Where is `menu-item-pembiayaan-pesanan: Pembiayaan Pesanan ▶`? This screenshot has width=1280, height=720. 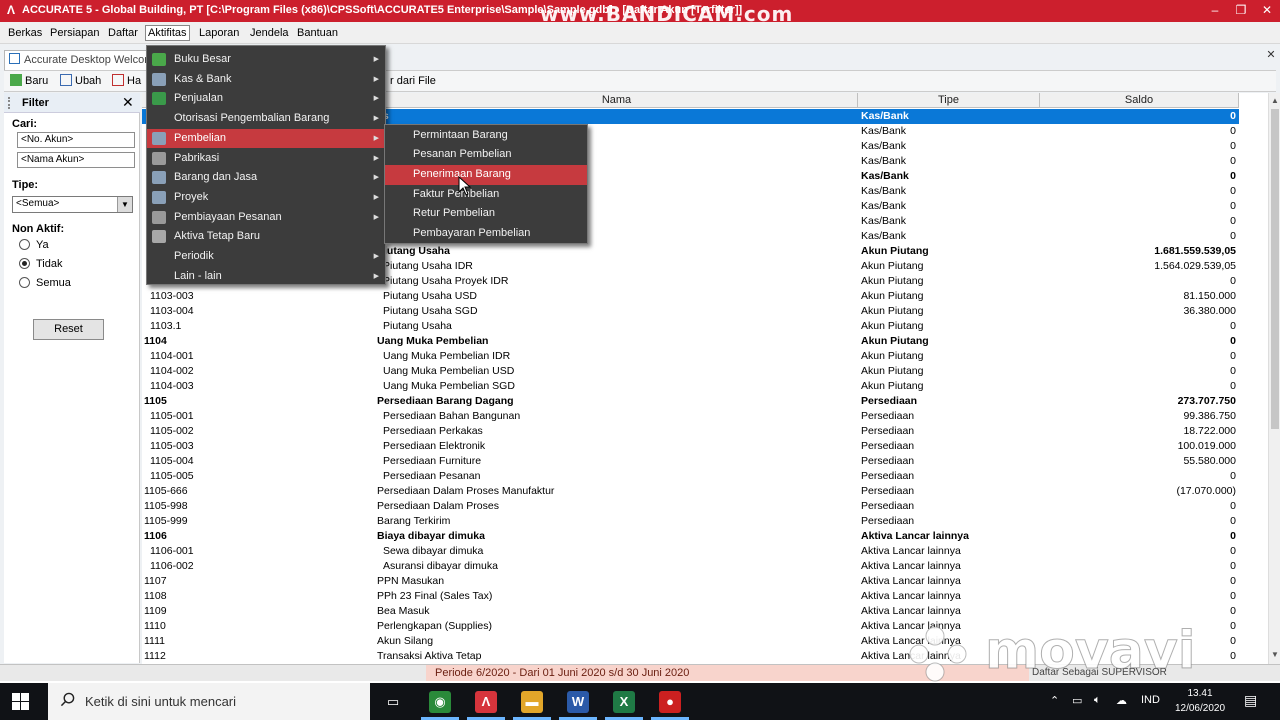
menu-item-pembiayaan-pesanan: Pembiayaan Pesanan ▶ is located at coordinates (266, 218).